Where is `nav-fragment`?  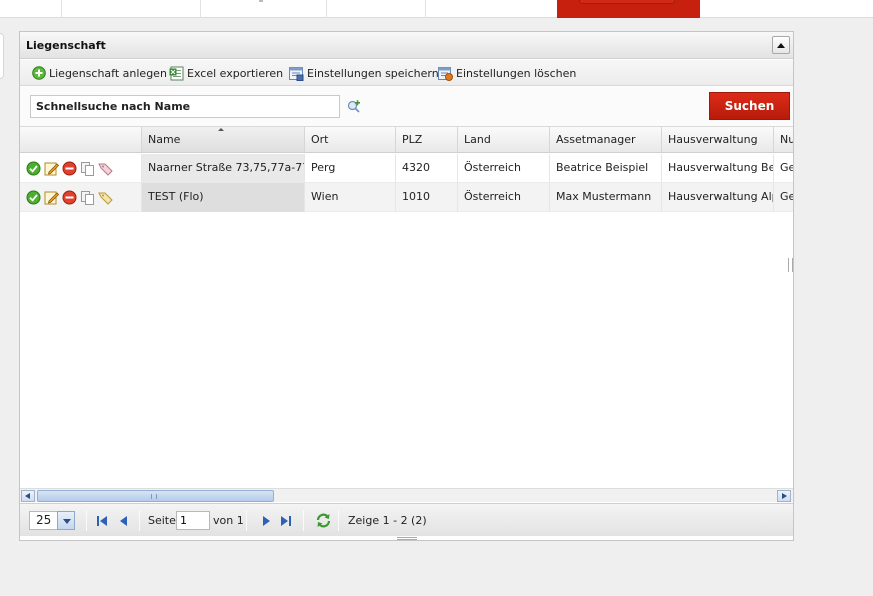 nav-fragment is located at coordinates (261, 1).